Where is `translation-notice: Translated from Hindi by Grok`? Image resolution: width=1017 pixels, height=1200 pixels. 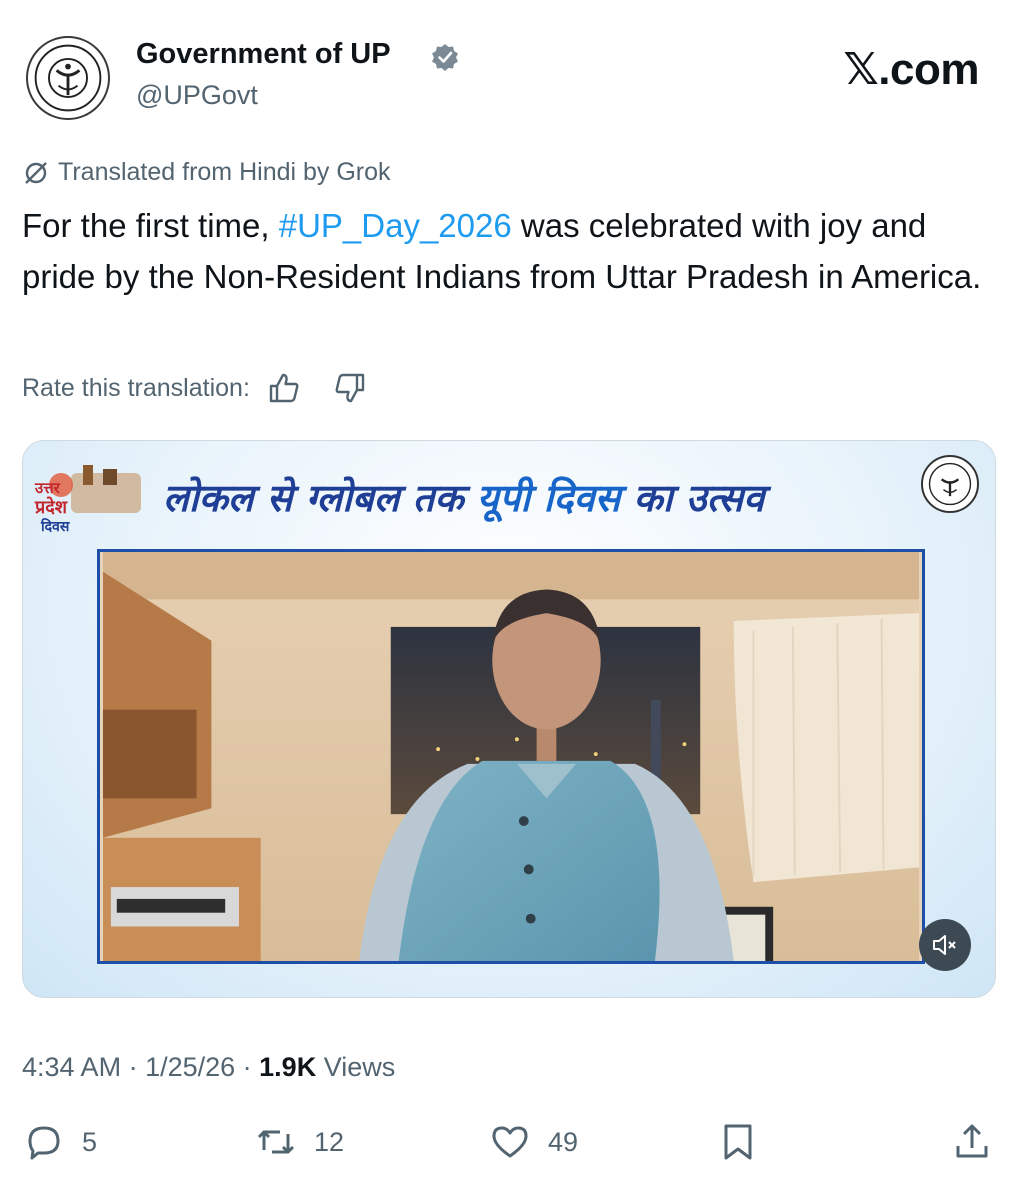
translation-notice: Translated from Hindi by Grok is located at coordinates (206, 172).